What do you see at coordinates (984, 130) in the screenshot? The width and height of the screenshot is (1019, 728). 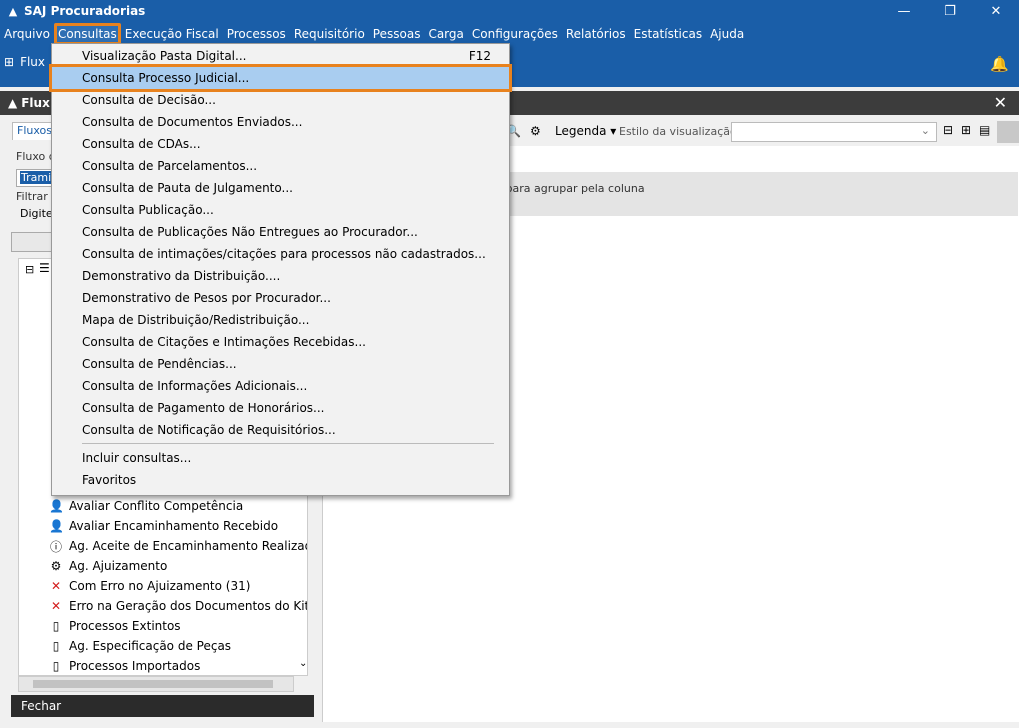 I see `layout-icon: ▤` at bounding box center [984, 130].